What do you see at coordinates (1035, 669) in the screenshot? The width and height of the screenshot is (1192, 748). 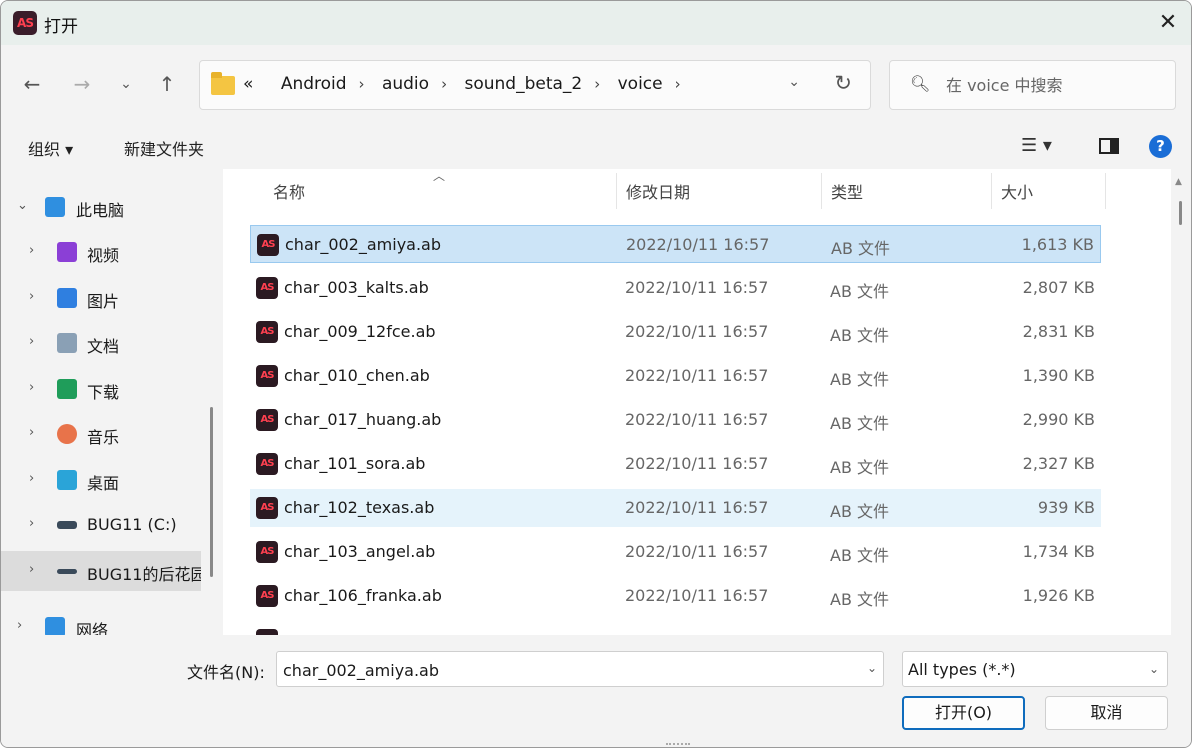 I see `filetype-select: All types (*.*) ⌄` at bounding box center [1035, 669].